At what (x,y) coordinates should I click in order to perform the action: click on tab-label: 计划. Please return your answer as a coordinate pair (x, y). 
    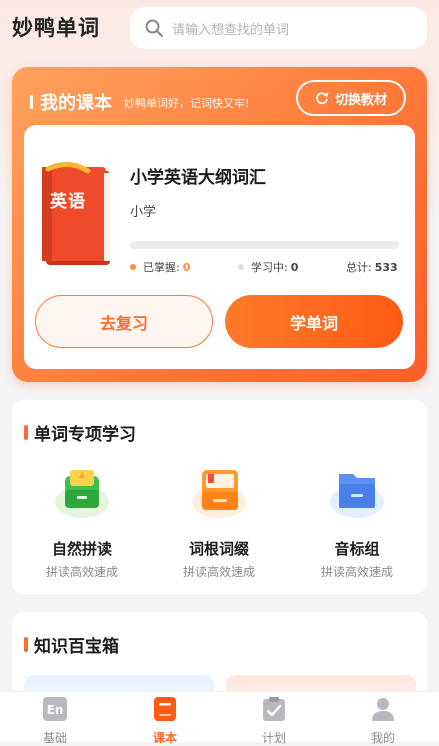
    Looking at the image, I should click on (273, 738).